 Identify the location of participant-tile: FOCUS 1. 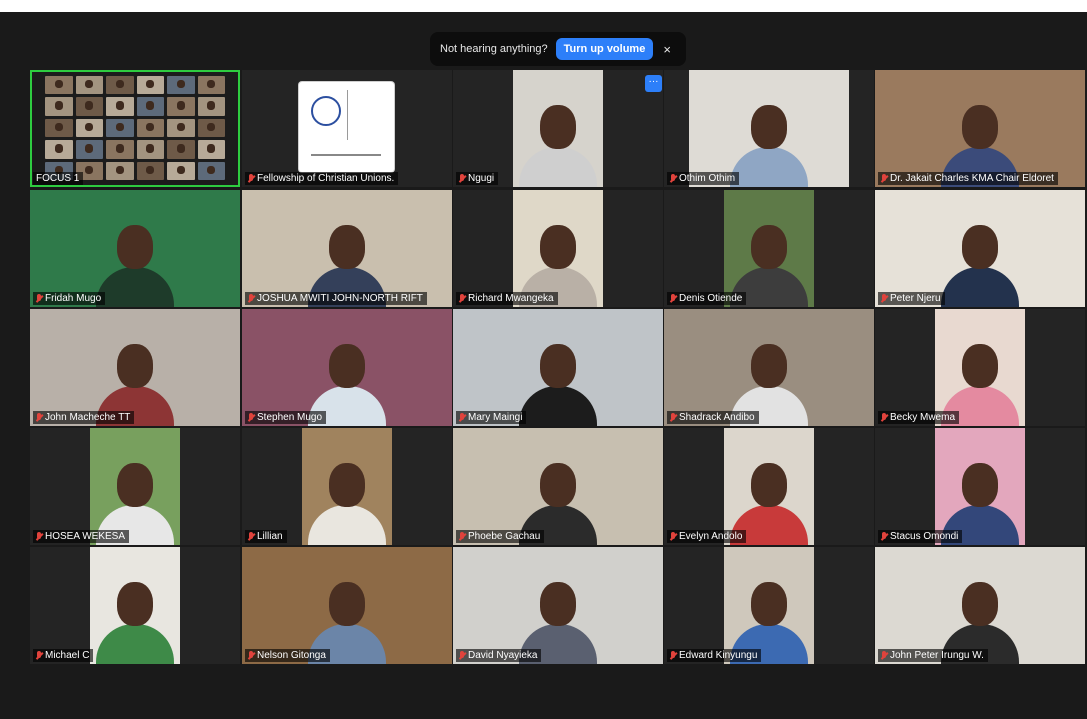
(135, 128).